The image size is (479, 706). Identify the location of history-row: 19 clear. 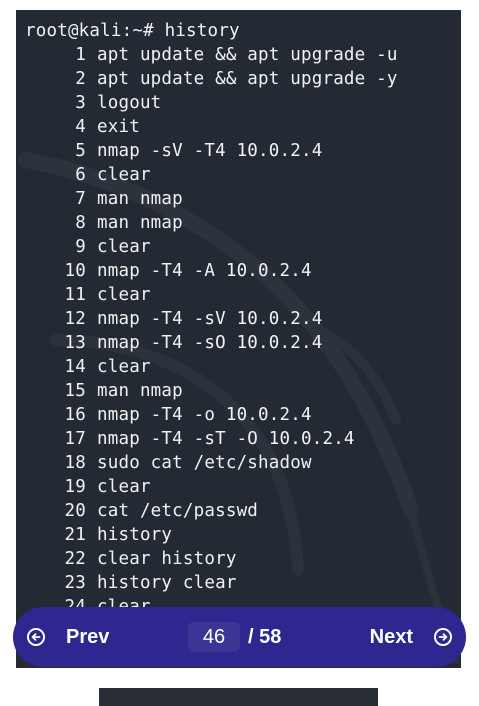
(211, 487).